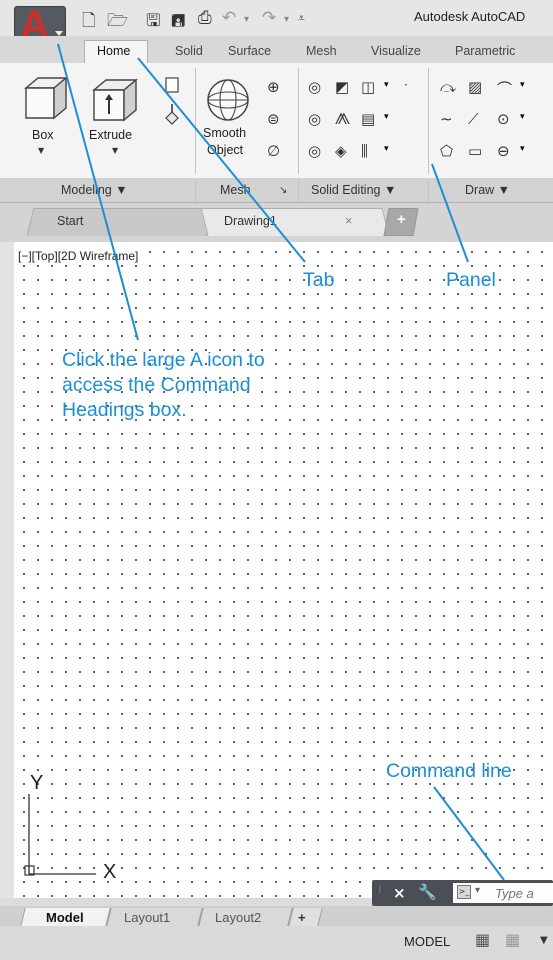 The image size is (553, 960). I want to click on hatch-icon: ▨, so click(475, 87).